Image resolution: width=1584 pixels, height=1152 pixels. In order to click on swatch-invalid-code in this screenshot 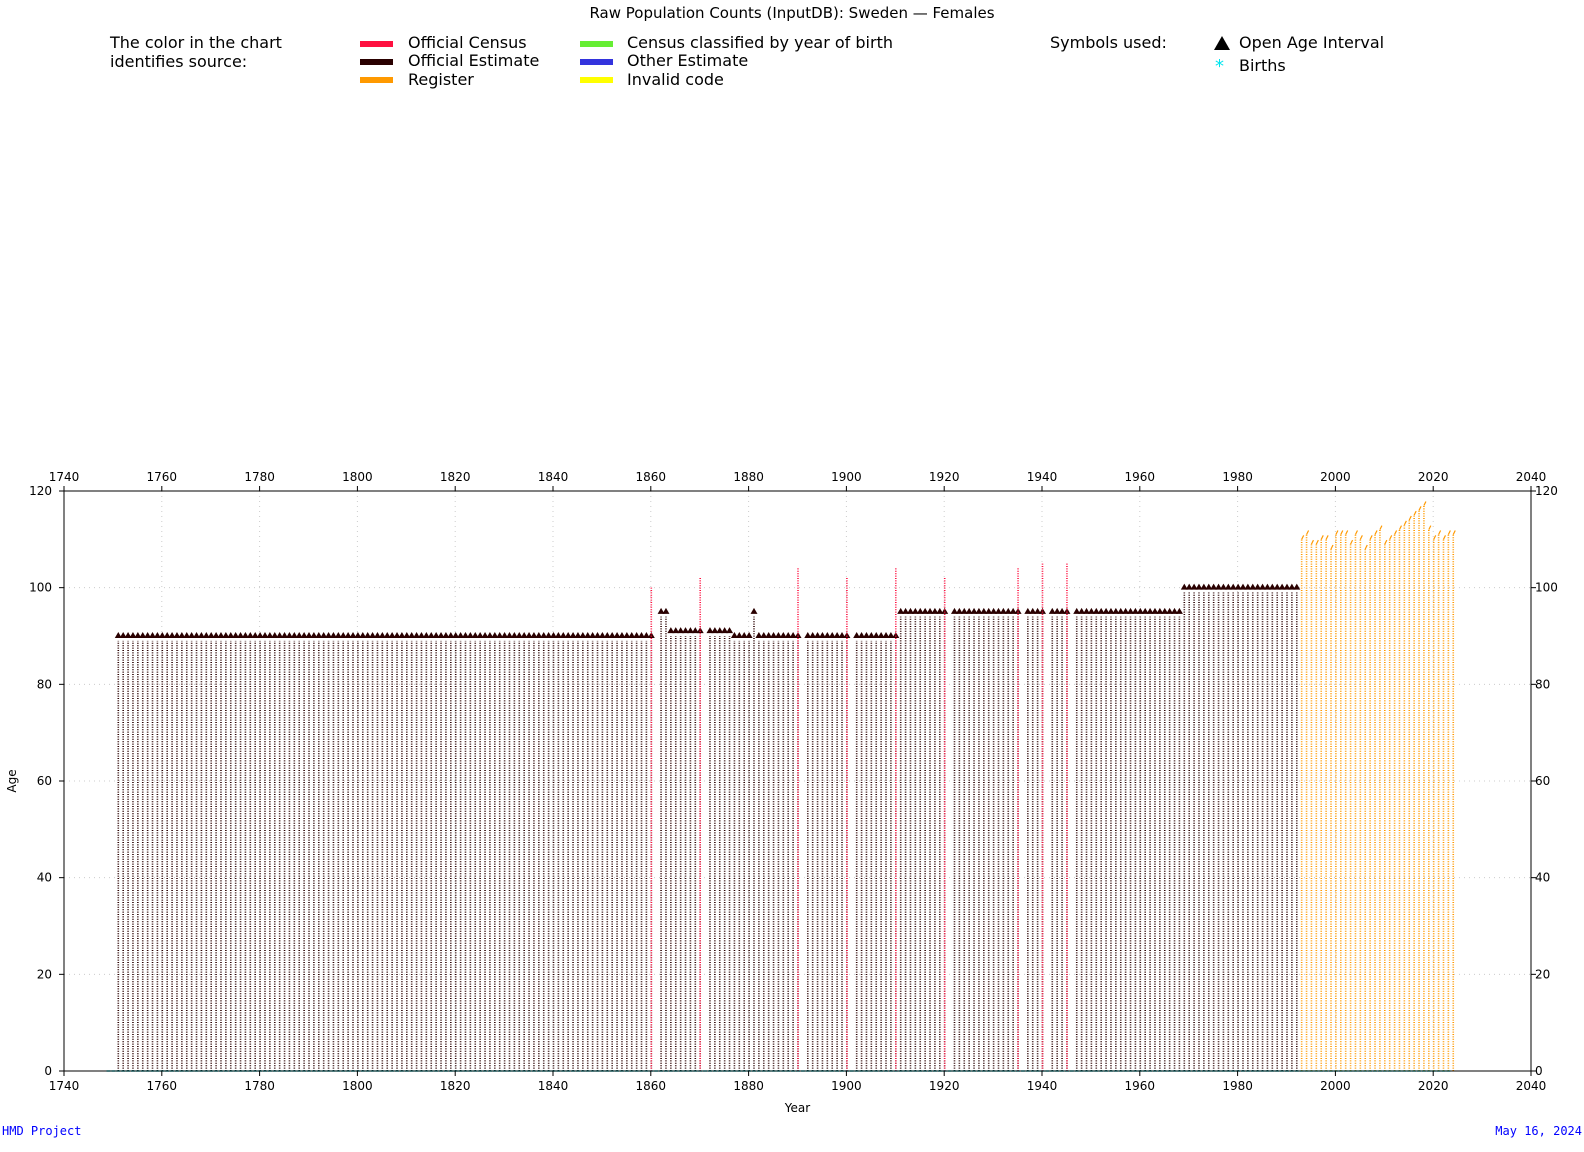, I will do `click(596, 80)`.